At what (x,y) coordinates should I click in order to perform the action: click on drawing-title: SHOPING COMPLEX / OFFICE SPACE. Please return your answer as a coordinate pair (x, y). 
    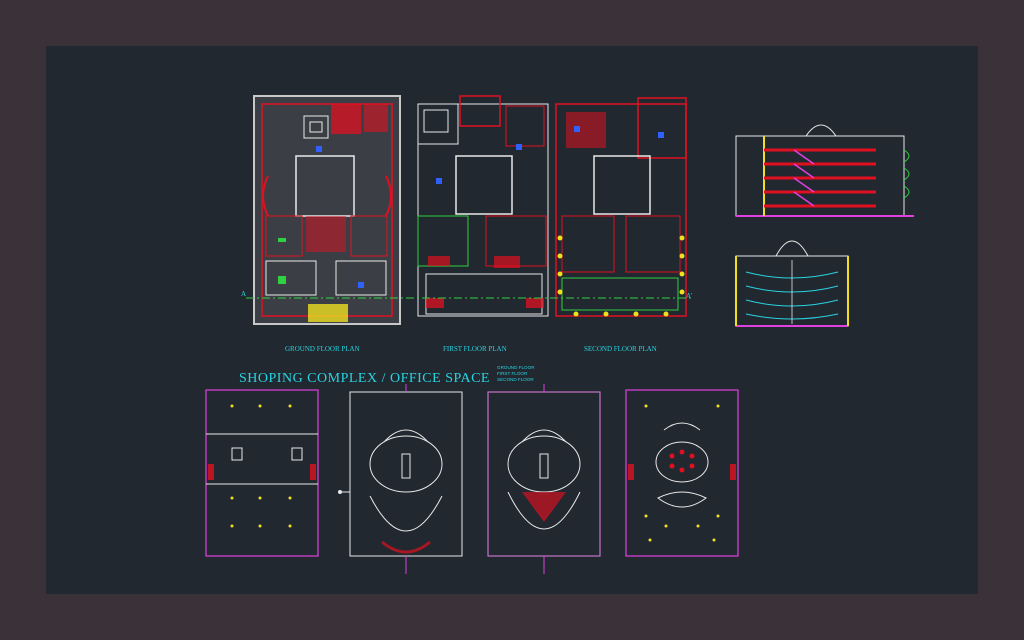
    Looking at the image, I should click on (364, 378).